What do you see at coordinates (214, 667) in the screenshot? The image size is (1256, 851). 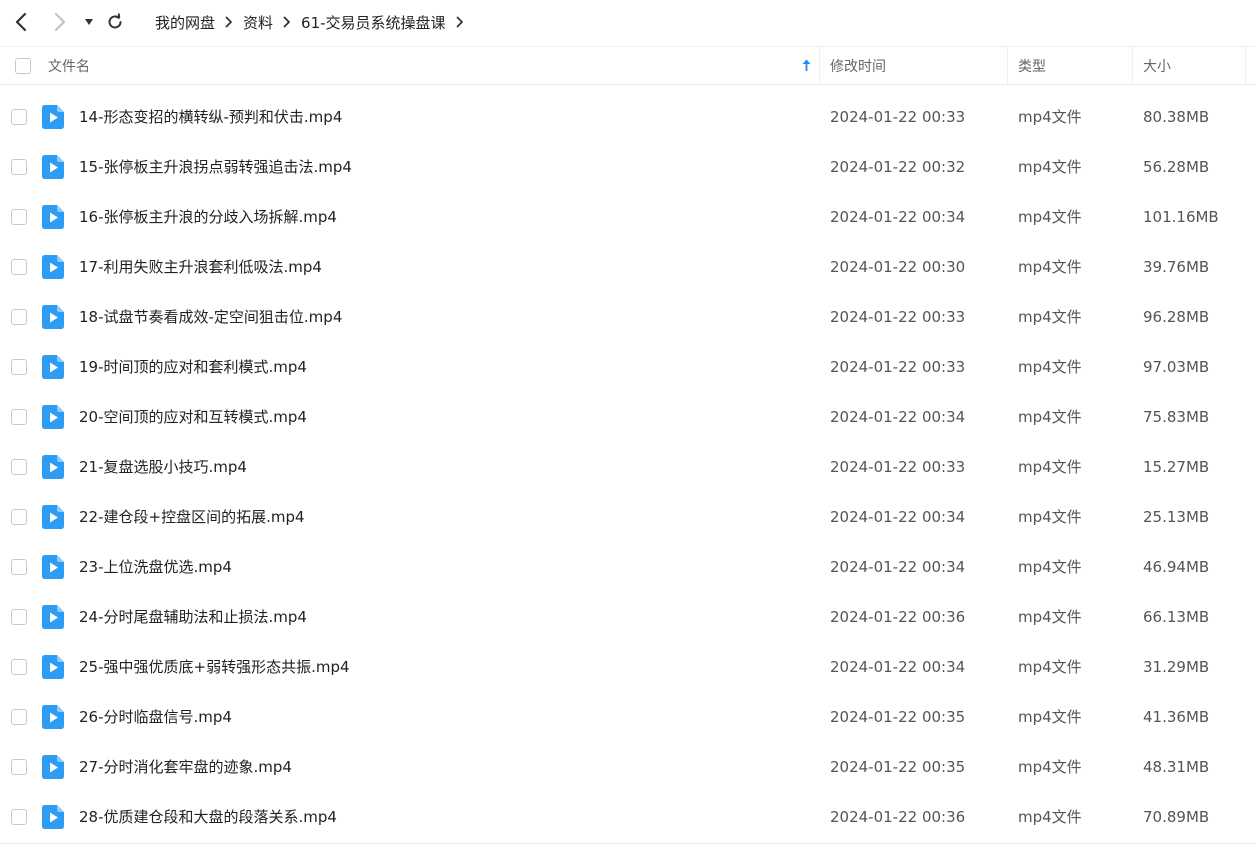 I see `file-name: 25-强中强优质底+弱转强形态共振.mp4` at bounding box center [214, 667].